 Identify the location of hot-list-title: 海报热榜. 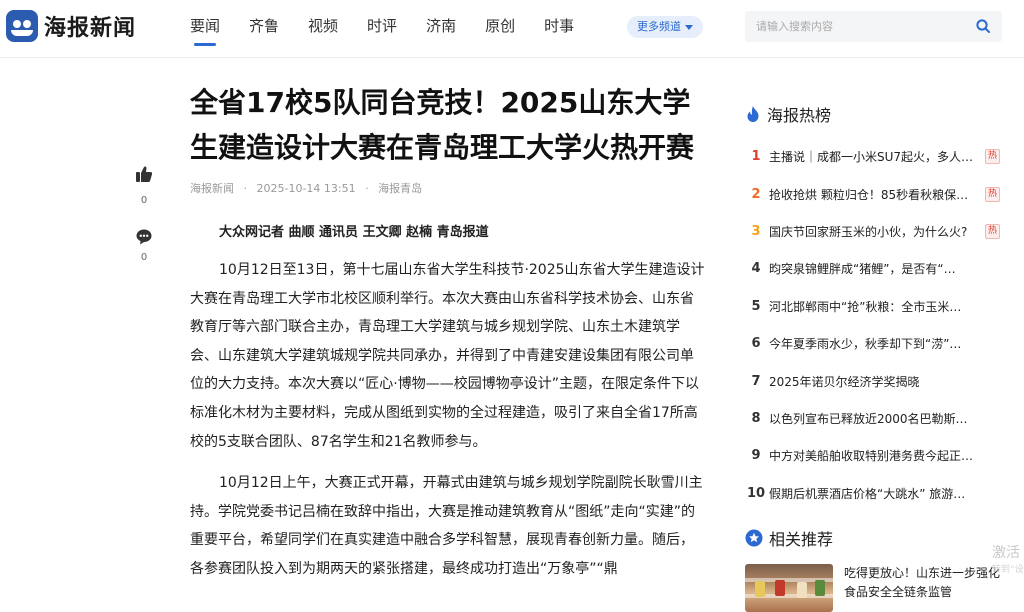
(799, 115).